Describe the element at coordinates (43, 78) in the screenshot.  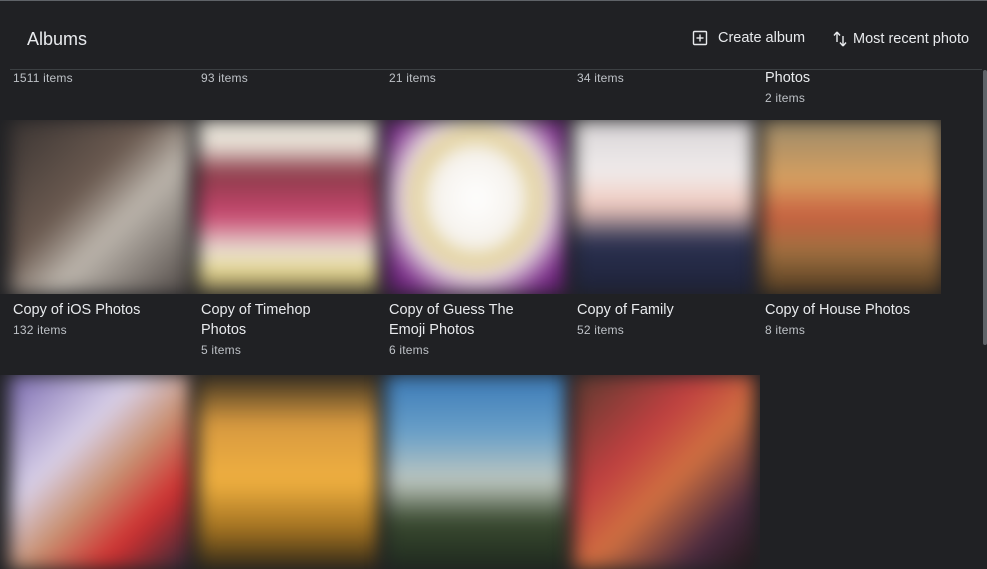
I see `album-count: 1511 items` at that location.